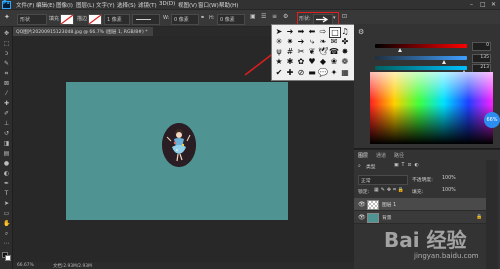 The height and width of the screenshot is (269, 500). Describe the element at coordinates (345, 31) in the screenshot. I see `shape-music-note-icon: ♫` at that location.